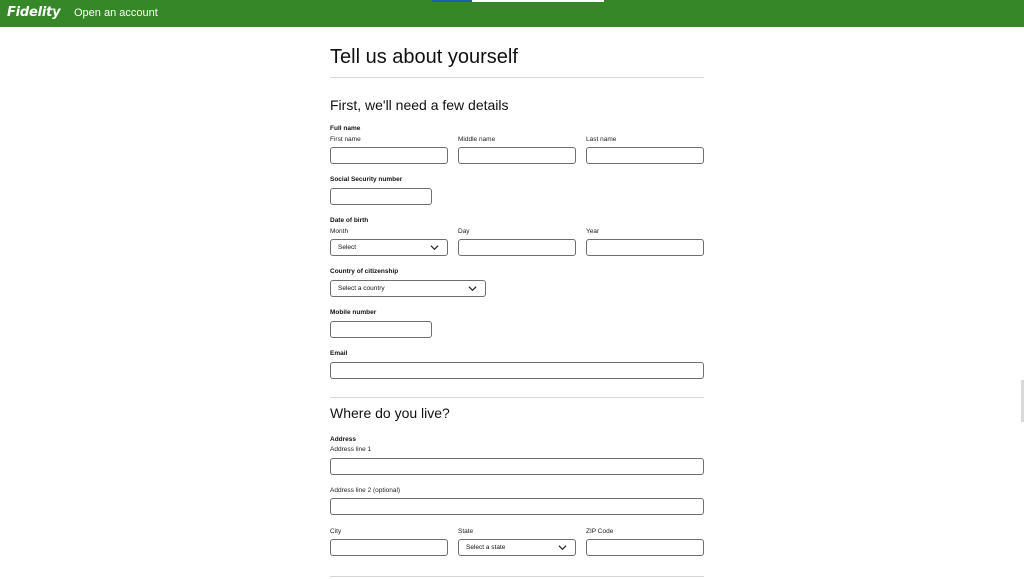 Image resolution: width=1024 pixels, height=579 pixels. I want to click on dob-label: Date of birth, so click(349, 220).